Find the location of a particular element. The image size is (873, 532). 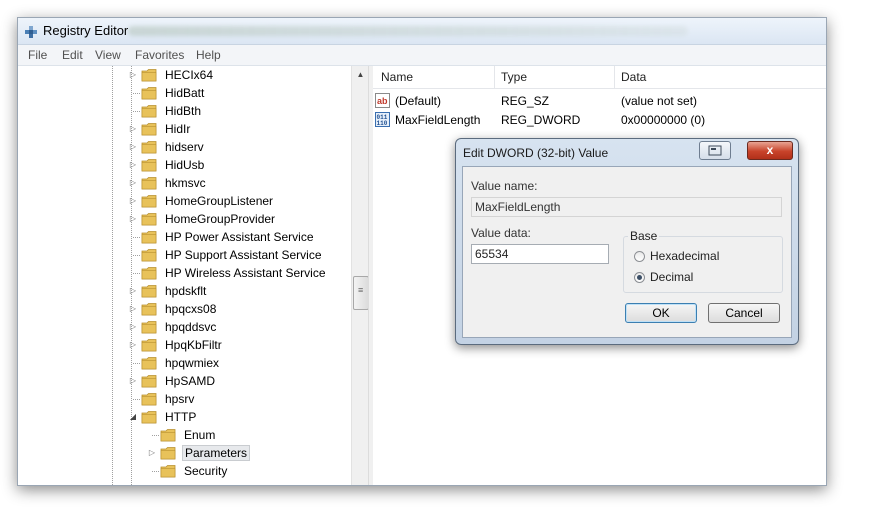

tree-item: ▷ HidUsb is located at coordinates (167, 165).